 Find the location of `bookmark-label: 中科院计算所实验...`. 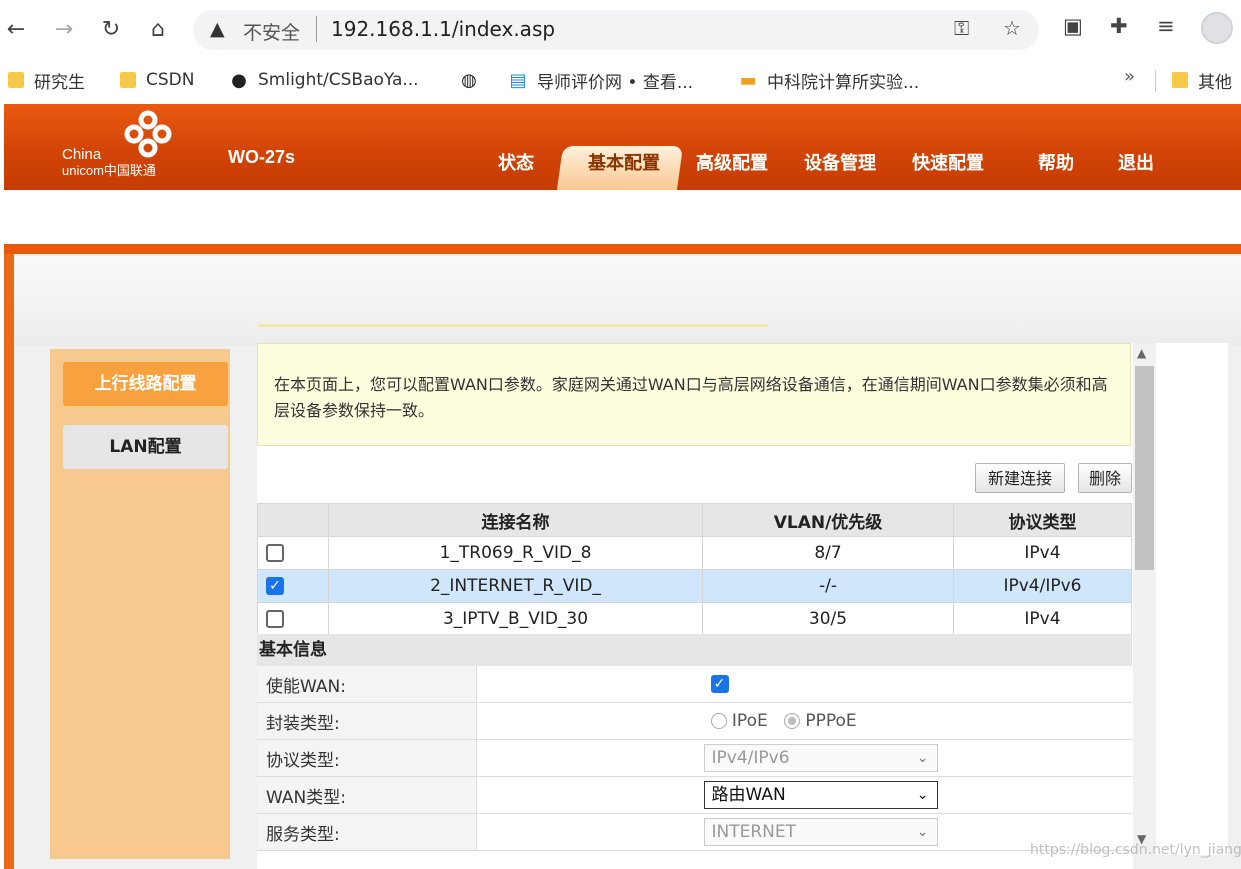

bookmark-label: 中科院计算所实验... is located at coordinates (843, 82).